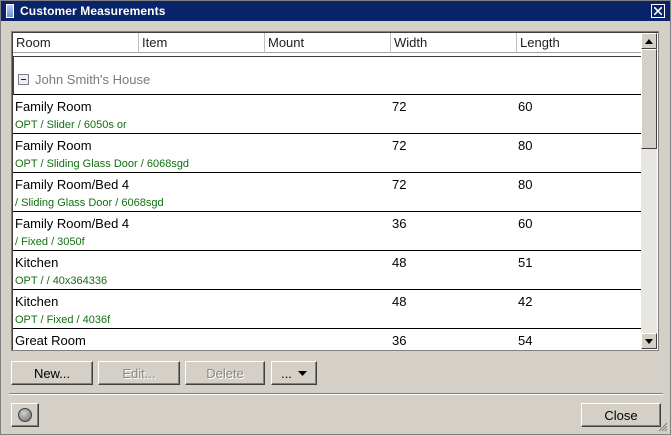 The width and height of the screenshot is (671, 435). I want to click on help-icon, so click(25, 415).